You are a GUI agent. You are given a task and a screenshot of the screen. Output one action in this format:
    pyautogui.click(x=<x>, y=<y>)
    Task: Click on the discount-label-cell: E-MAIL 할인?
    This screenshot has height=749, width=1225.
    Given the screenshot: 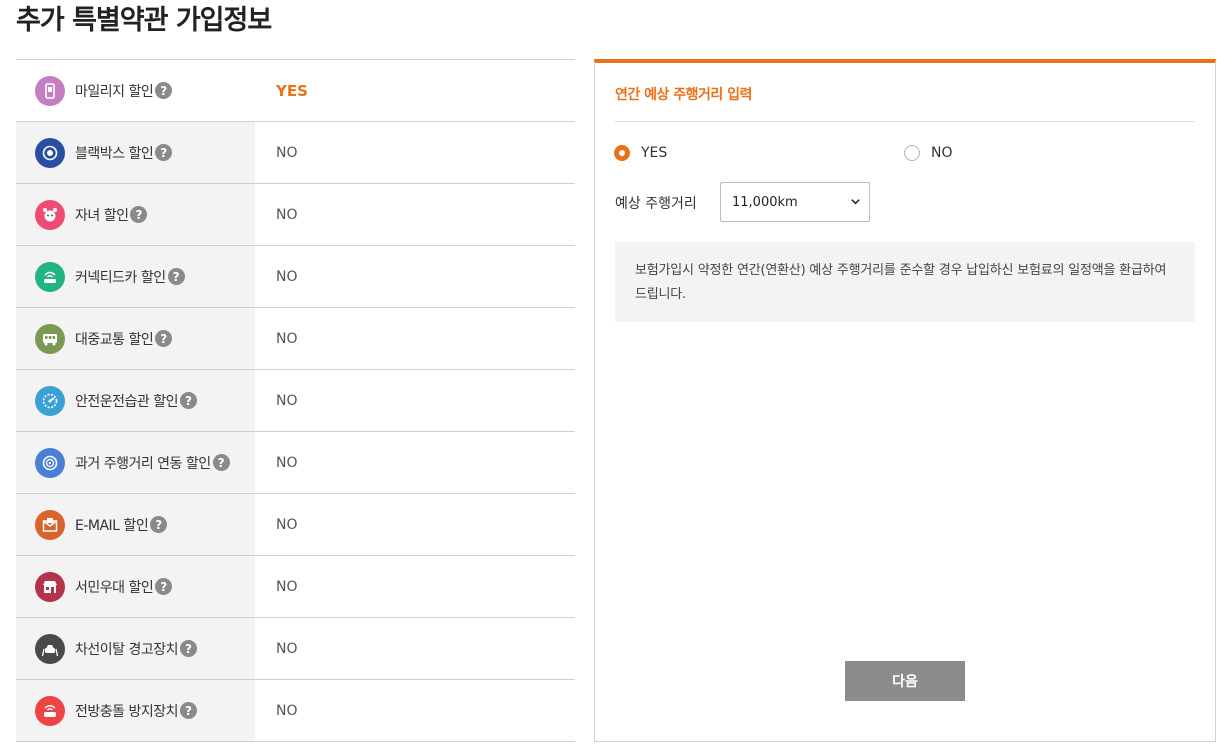 What is the action you would take?
    pyautogui.click(x=135, y=524)
    